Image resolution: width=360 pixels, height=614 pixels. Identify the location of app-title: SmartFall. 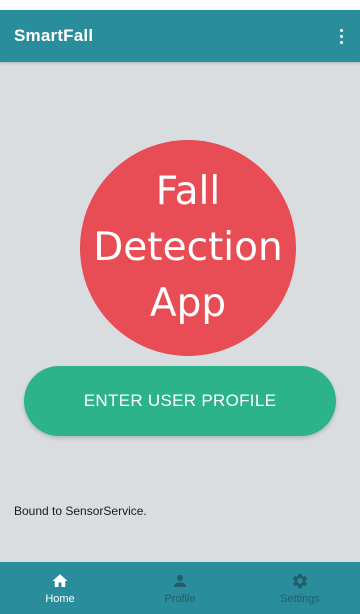
(54, 35).